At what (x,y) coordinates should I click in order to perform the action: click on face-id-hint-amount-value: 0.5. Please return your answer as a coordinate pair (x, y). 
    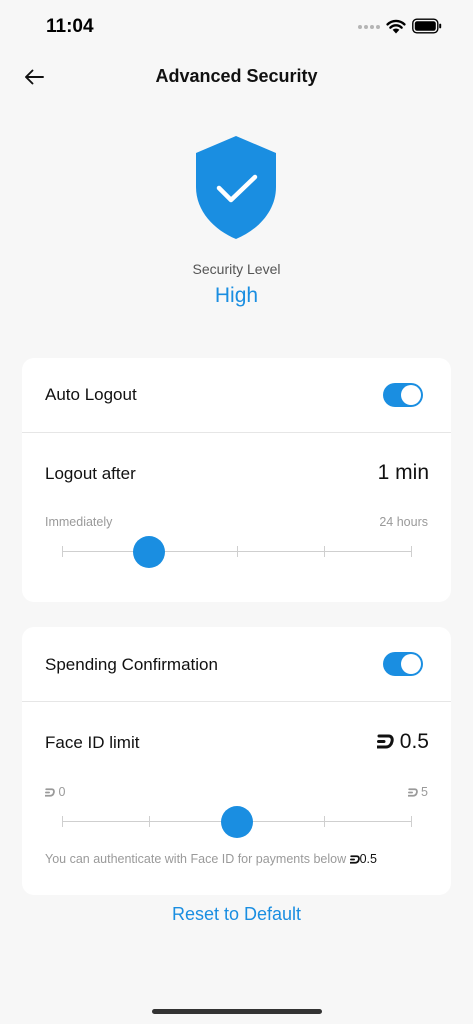
    Looking at the image, I should click on (368, 859).